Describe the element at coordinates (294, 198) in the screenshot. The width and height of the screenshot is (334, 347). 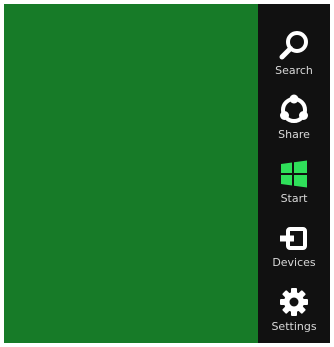
I see `start-charm-label: Start` at that location.